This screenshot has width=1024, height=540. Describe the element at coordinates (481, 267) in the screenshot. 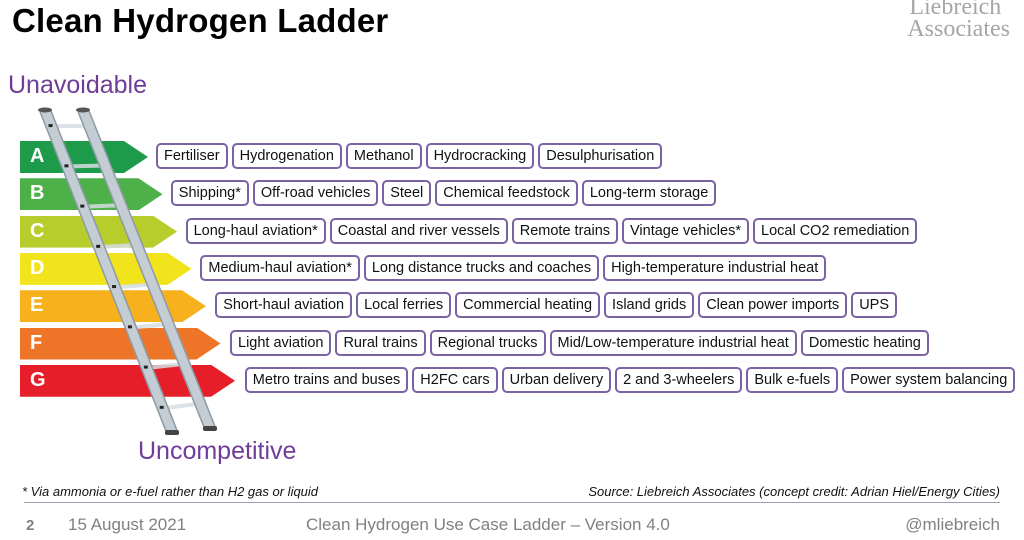

I see `use-case-chip: Long distance trucks and coaches` at that location.